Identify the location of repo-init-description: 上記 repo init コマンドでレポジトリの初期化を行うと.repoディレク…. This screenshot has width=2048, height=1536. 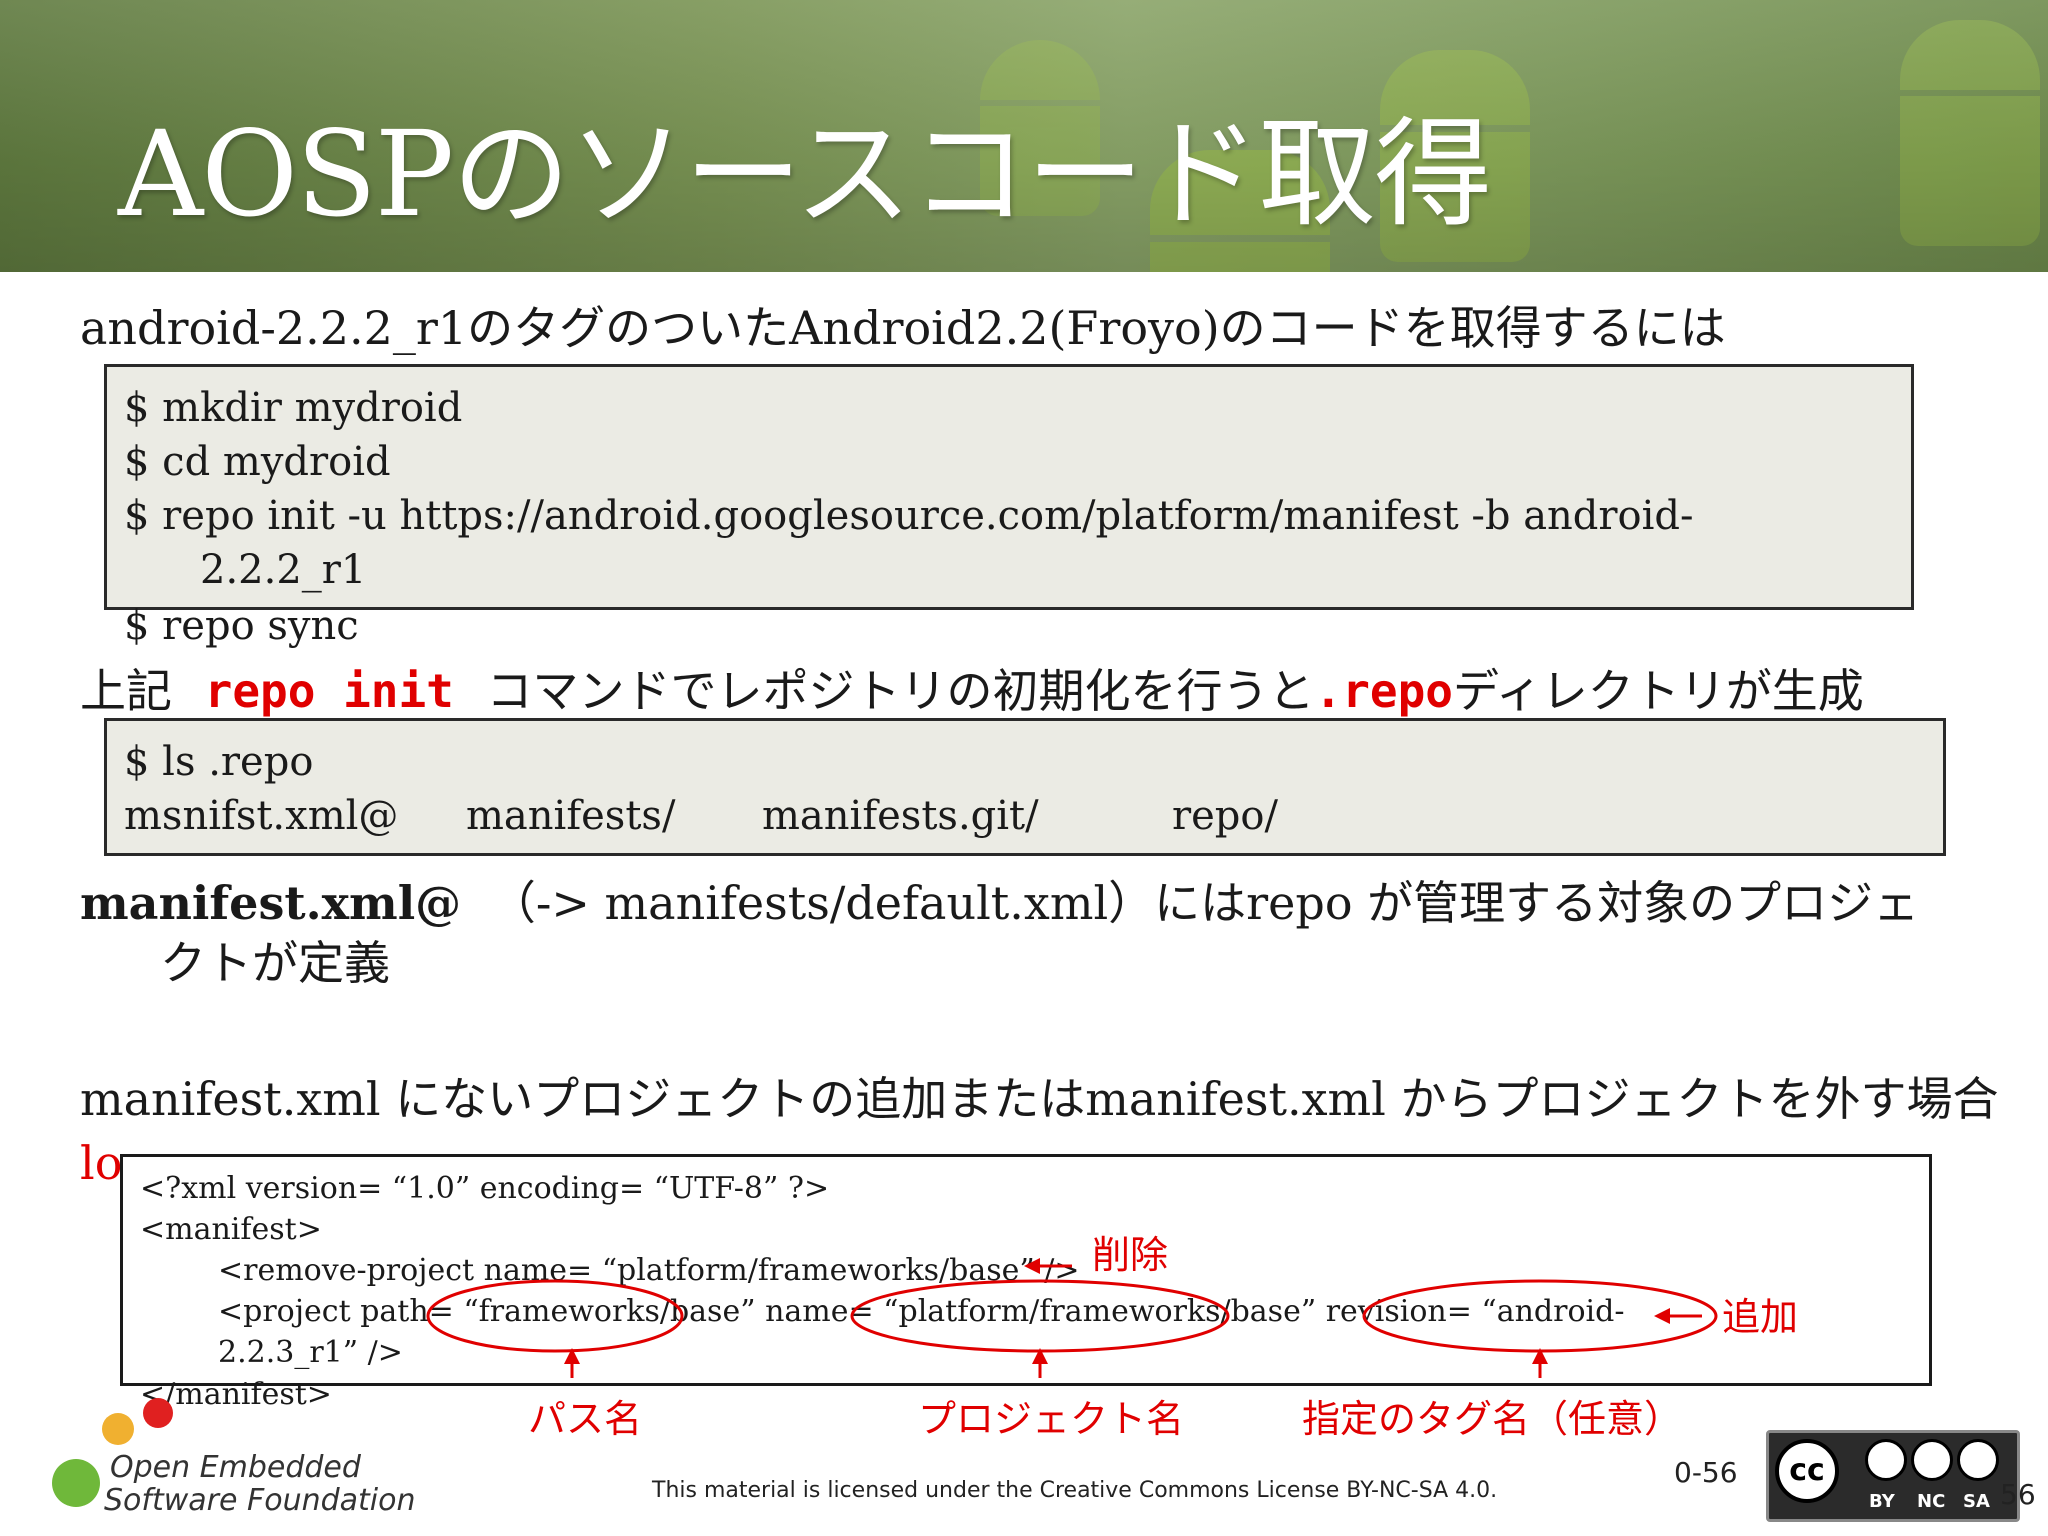
(972, 691).